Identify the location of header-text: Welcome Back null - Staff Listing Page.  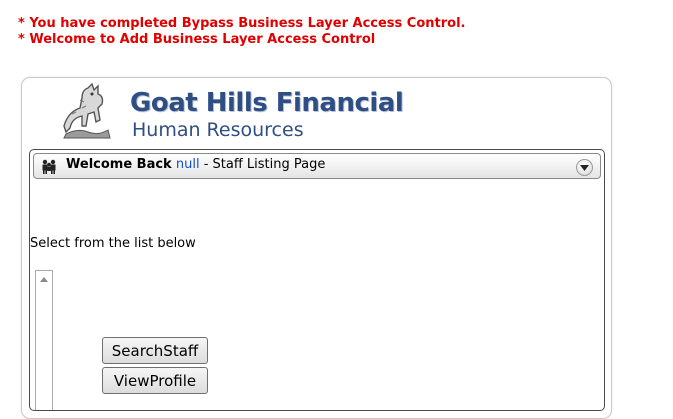
(195, 165).